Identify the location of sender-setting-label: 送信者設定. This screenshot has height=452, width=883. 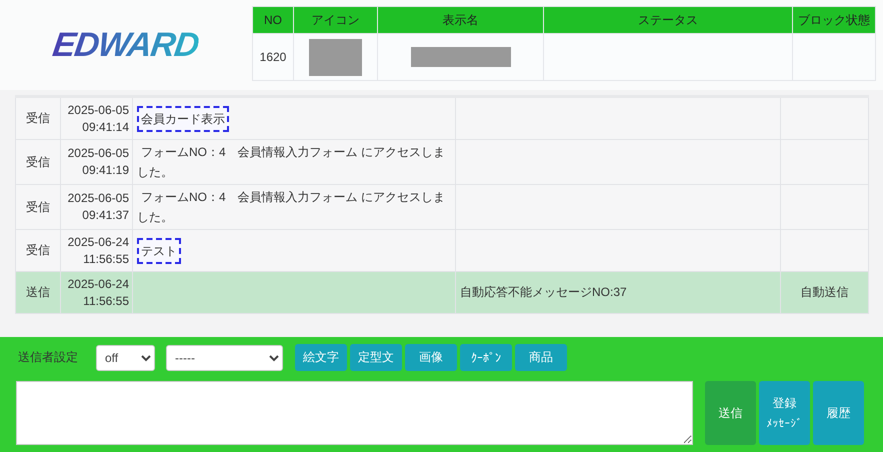
(48, 357).